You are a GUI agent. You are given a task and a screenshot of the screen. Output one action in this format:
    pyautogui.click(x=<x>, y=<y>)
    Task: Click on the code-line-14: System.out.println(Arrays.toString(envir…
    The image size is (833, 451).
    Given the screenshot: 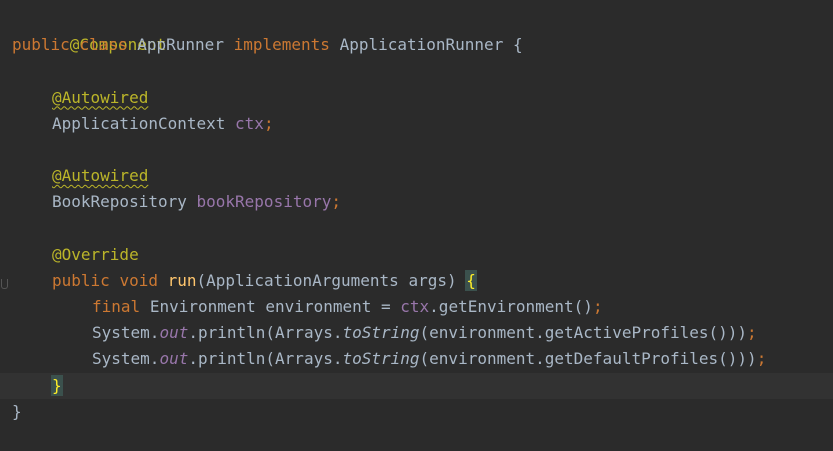 What is the action you would take?
    pyautogui.click(x=416, y=359)
    